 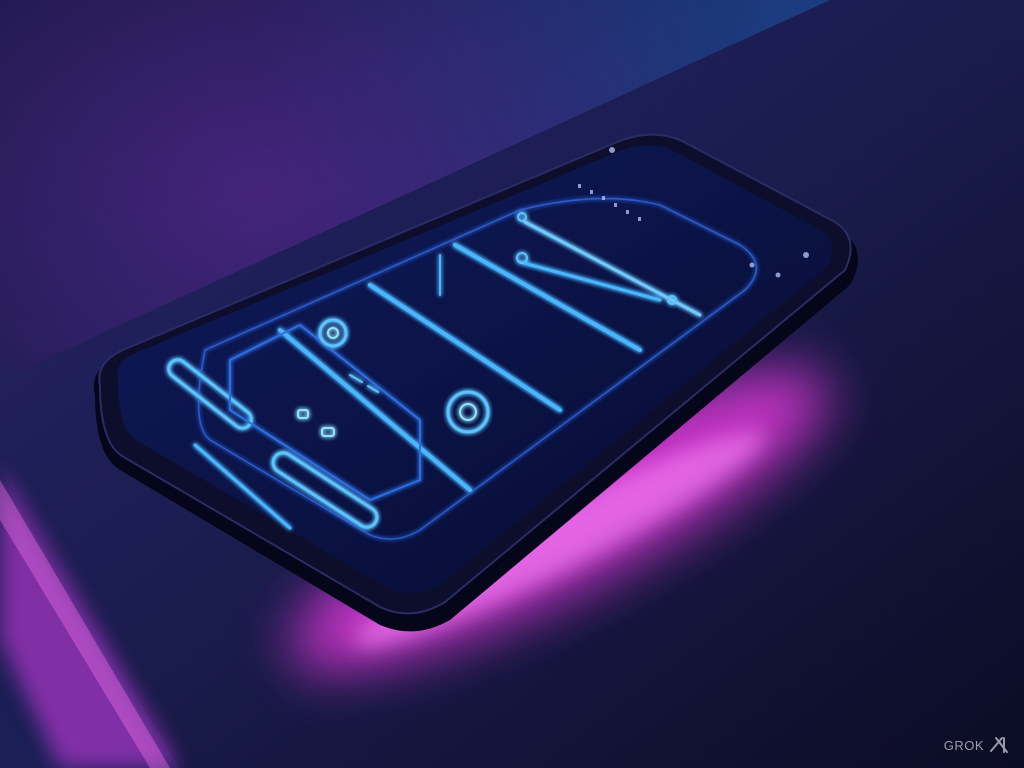 I want to click on watermark-text: GROK, so click(x=963, y=745).